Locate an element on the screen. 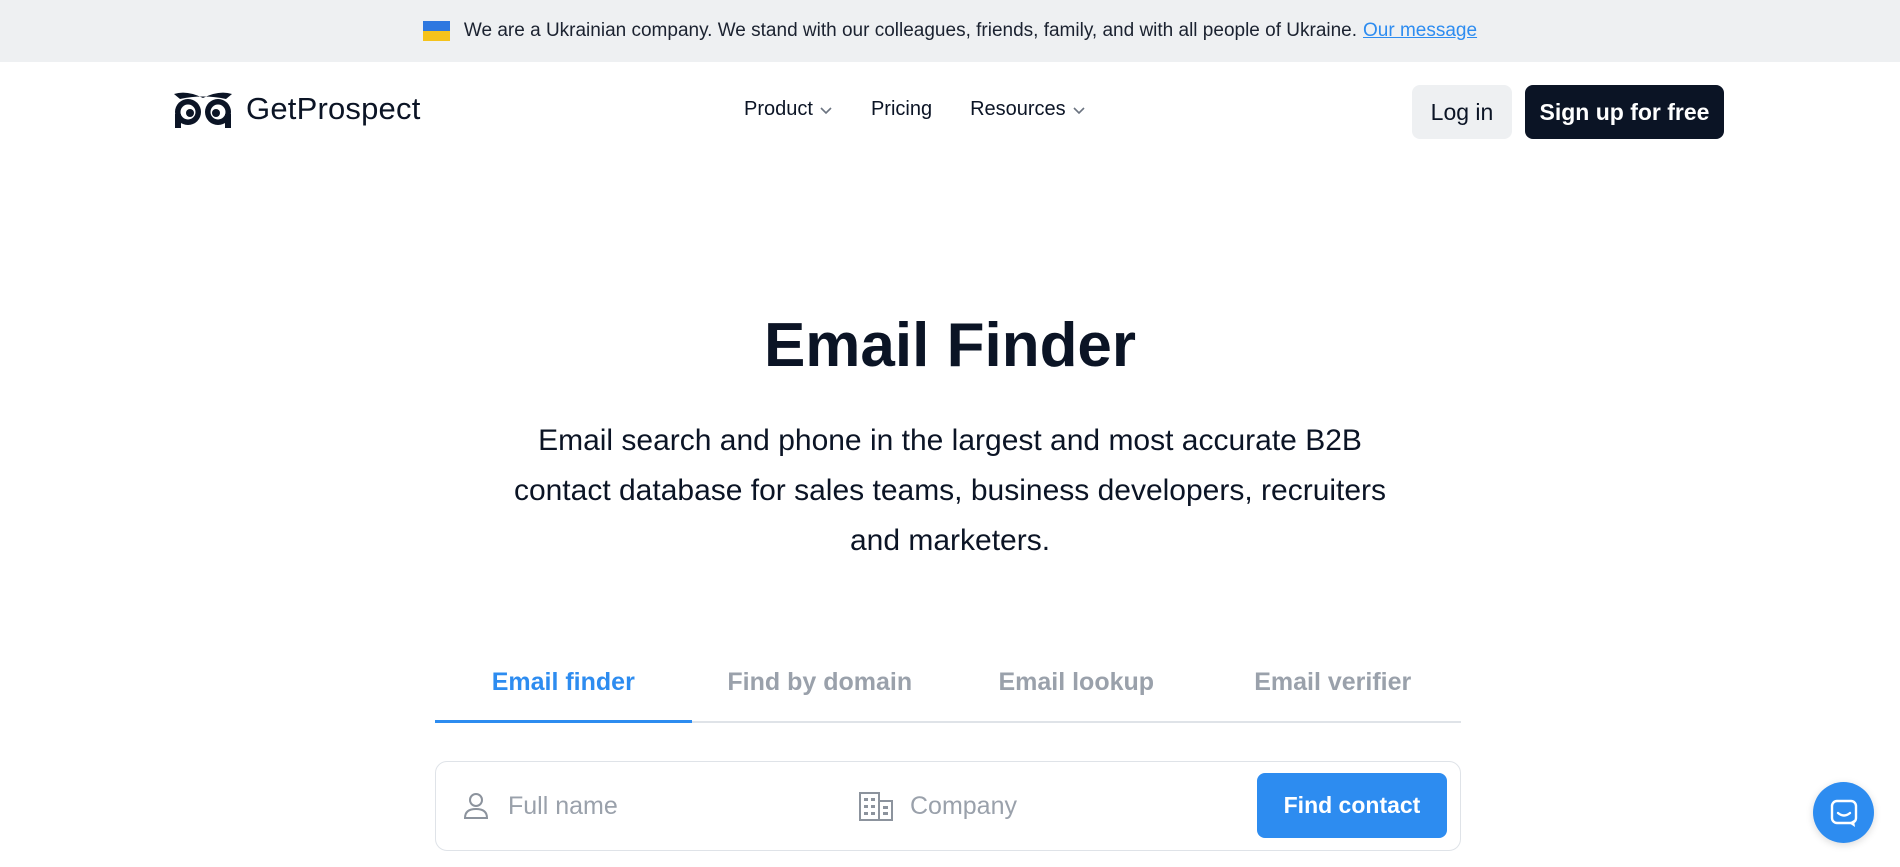 The image size is (1900, 867). nav-item-label: Product is located at coordinates (778, 109).